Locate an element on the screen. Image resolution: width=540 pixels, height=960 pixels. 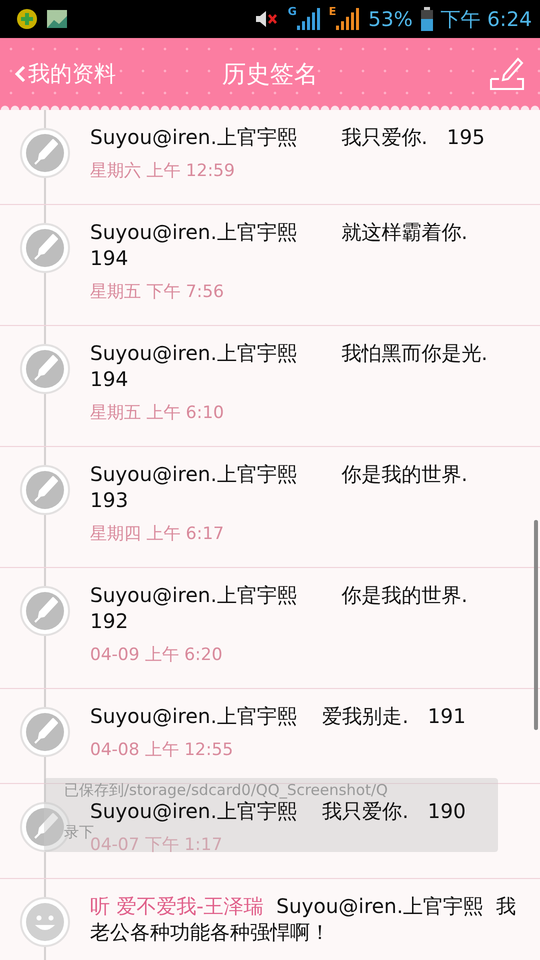
edit-button is located at coordinates (507, 74).